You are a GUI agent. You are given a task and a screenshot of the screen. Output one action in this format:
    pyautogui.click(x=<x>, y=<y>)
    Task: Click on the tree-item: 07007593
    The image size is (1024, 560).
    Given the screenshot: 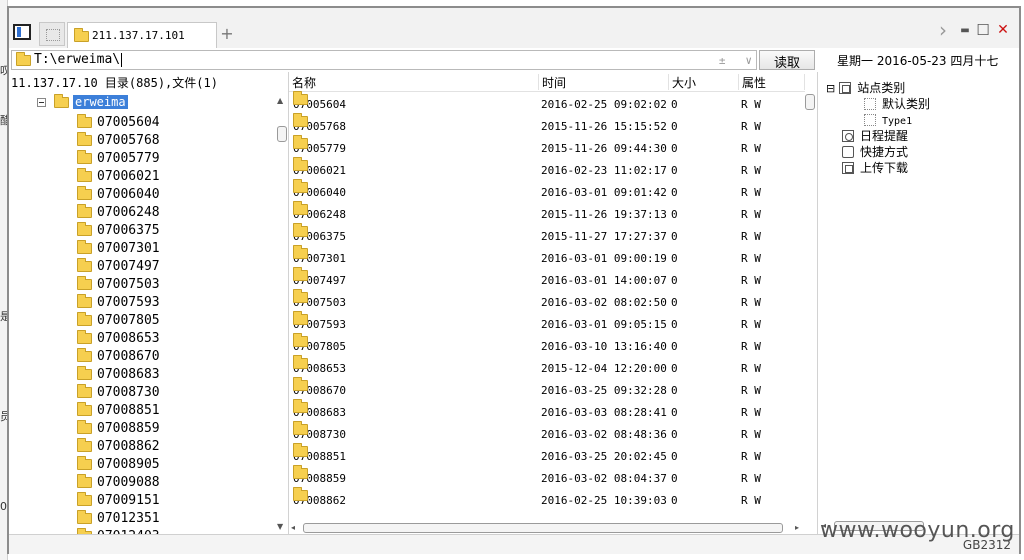 What is the action you would take?
    pyautogui.click(x=118, y=303)
    